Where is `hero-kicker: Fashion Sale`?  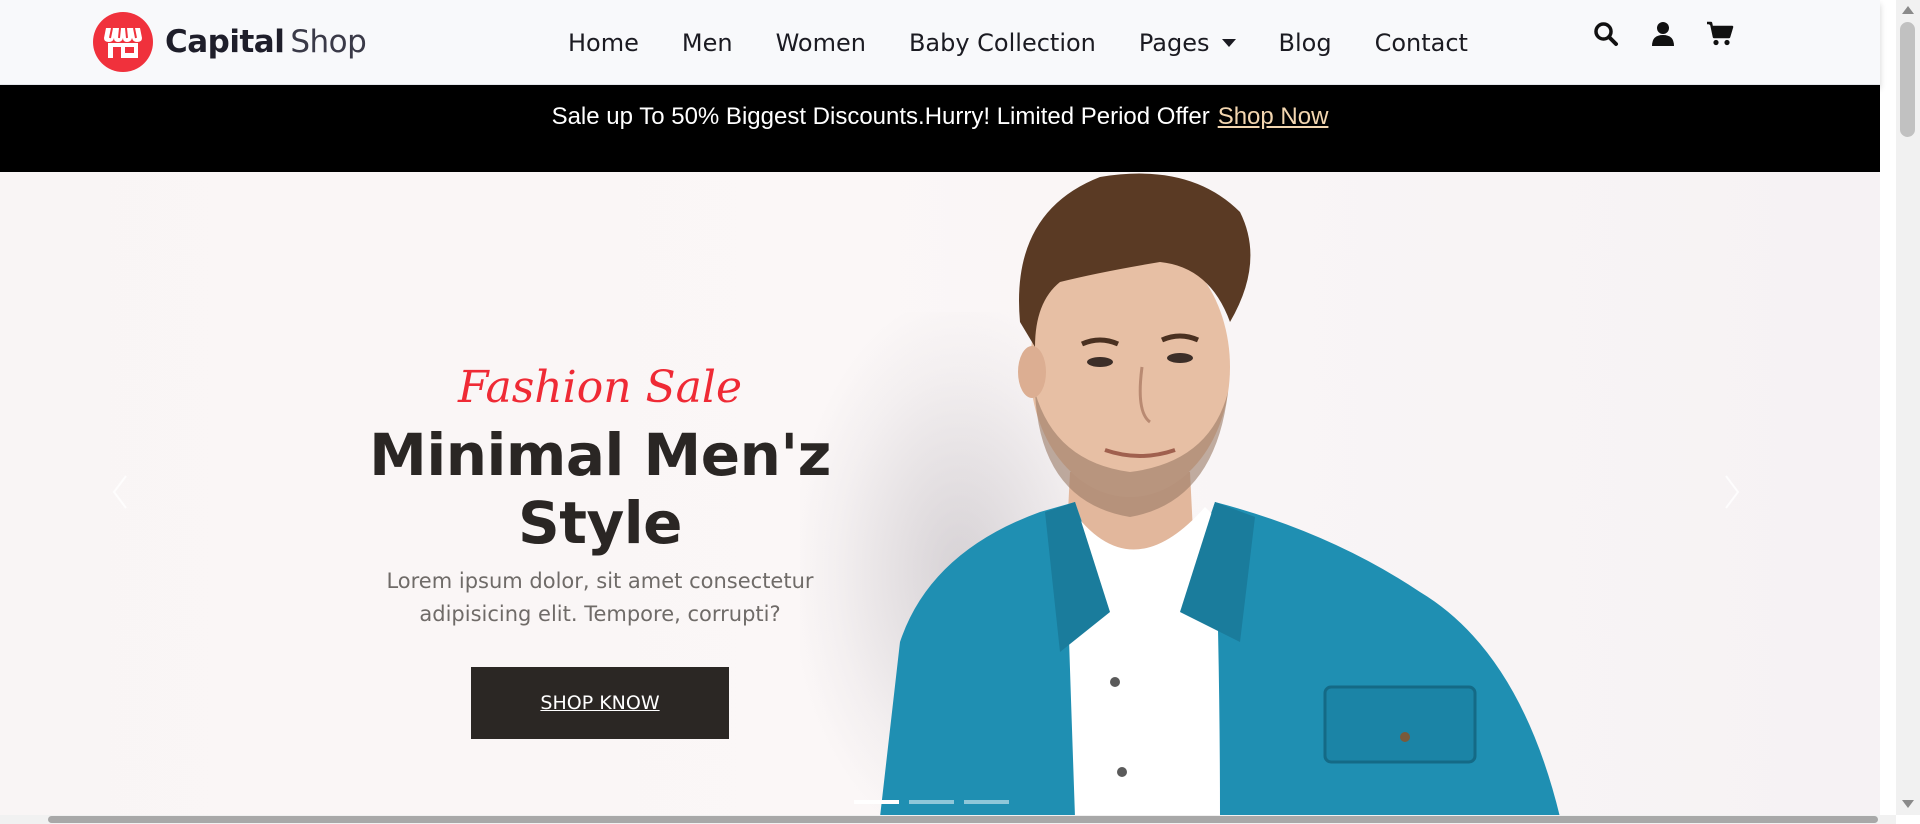
hero-kicker: Fashion Sale is located at coordinates (600, 387).